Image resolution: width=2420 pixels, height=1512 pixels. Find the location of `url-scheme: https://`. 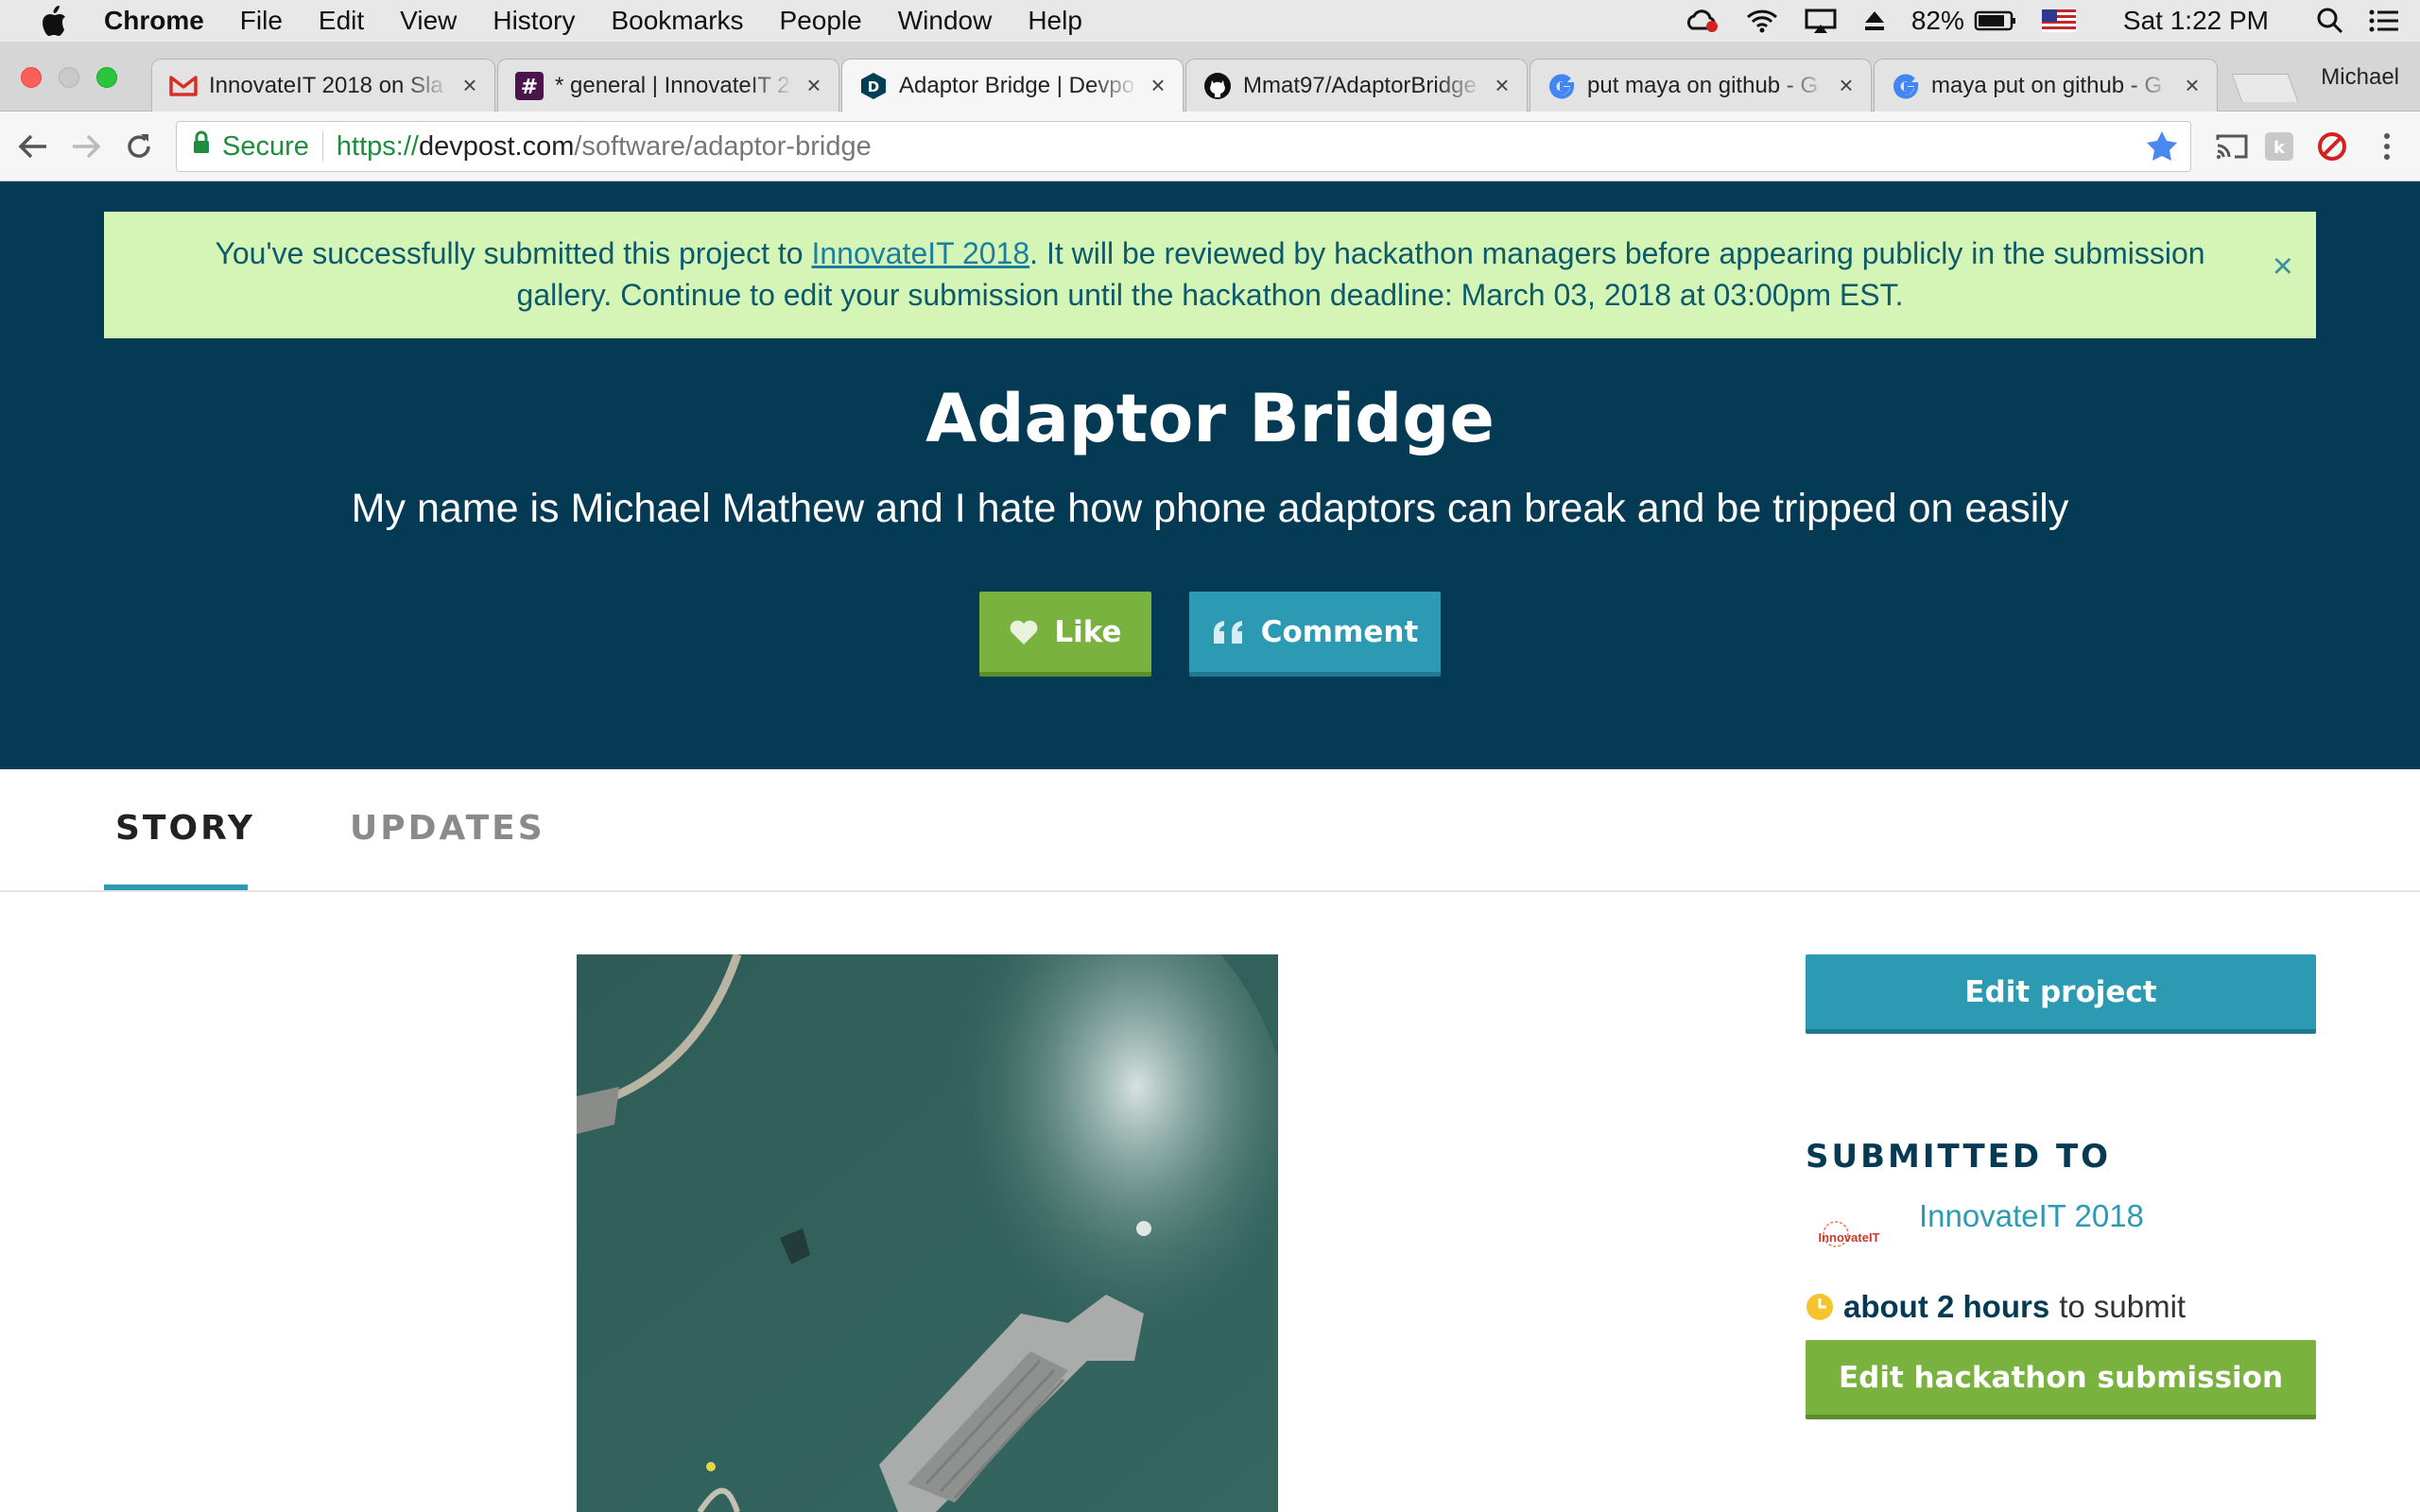

url-scheme: https:// is located at coordinates (377, 146).